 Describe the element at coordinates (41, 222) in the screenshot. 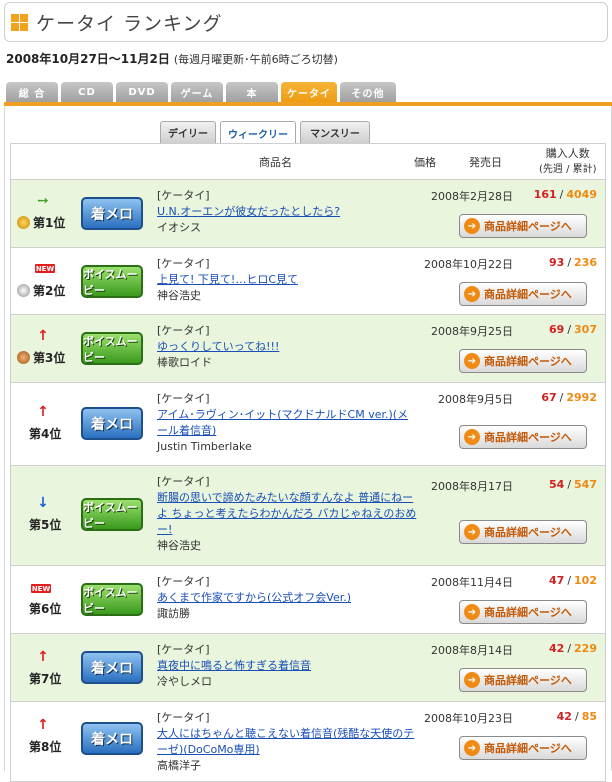

I see `rank-label: 第1位` at that location.